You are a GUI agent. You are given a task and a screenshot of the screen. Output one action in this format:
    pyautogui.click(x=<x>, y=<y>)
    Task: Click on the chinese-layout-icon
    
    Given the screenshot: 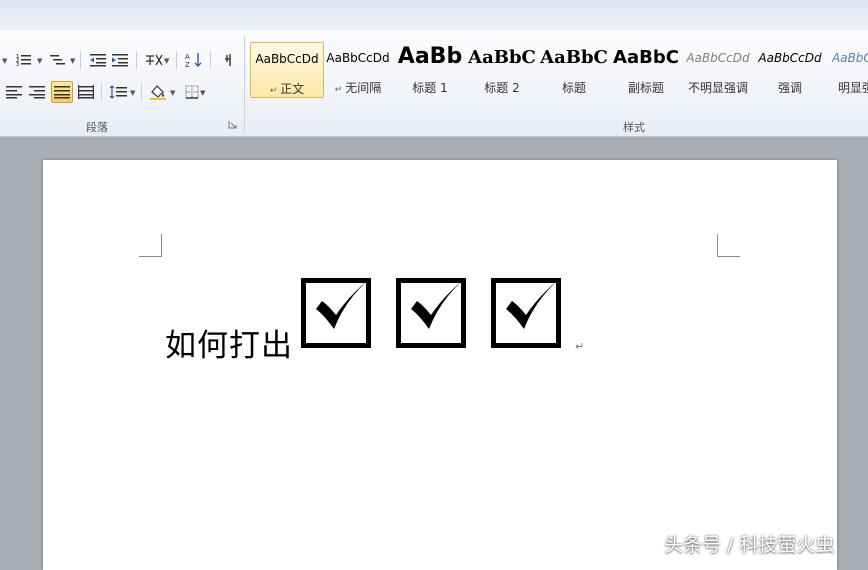 What is the action you would take?
    pyautogui.click(x=154, y=60)
    